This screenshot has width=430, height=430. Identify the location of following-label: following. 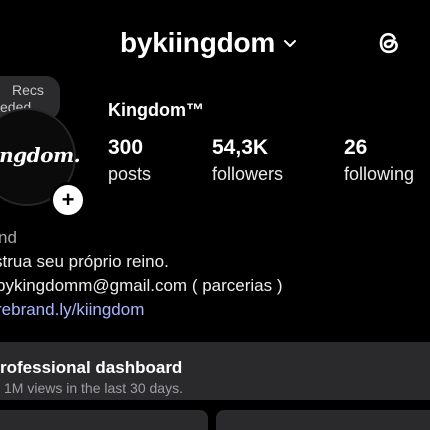
(379, 174).